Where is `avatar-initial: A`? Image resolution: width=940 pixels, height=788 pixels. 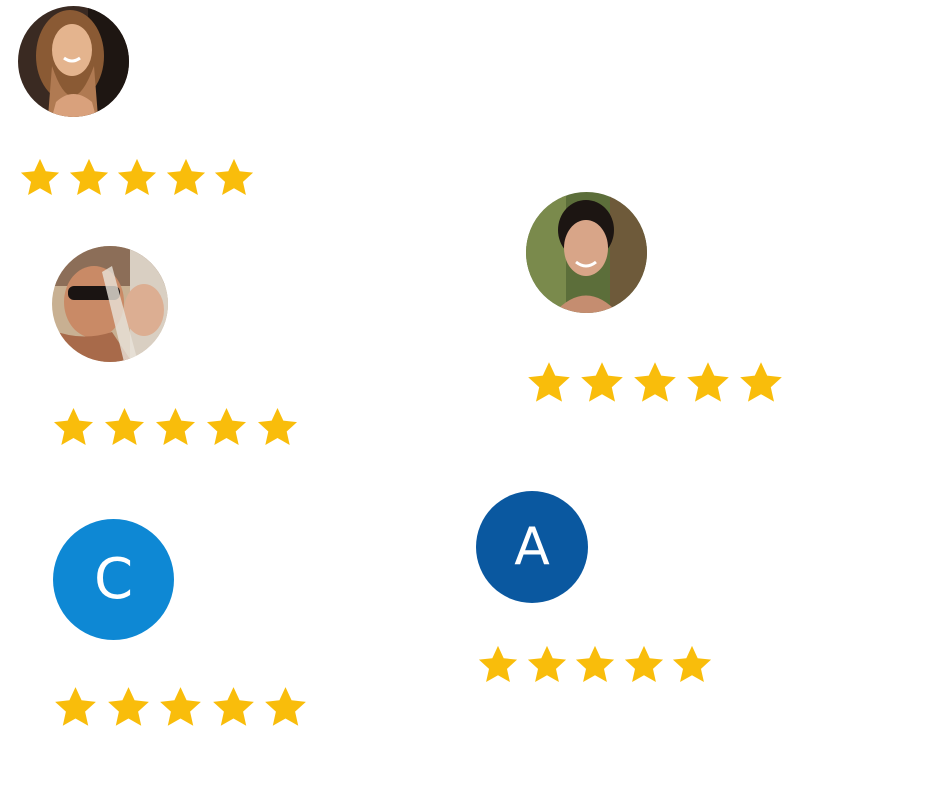
avatar-initial: A is located at coordinates (532, 547).